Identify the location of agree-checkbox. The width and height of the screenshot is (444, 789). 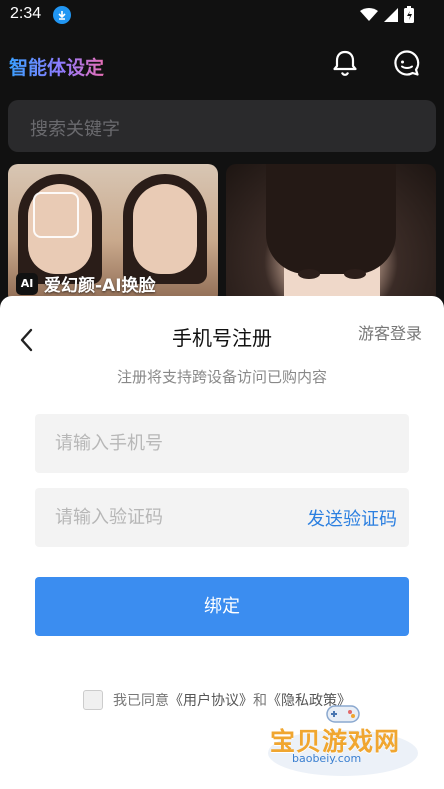
(93, 700).